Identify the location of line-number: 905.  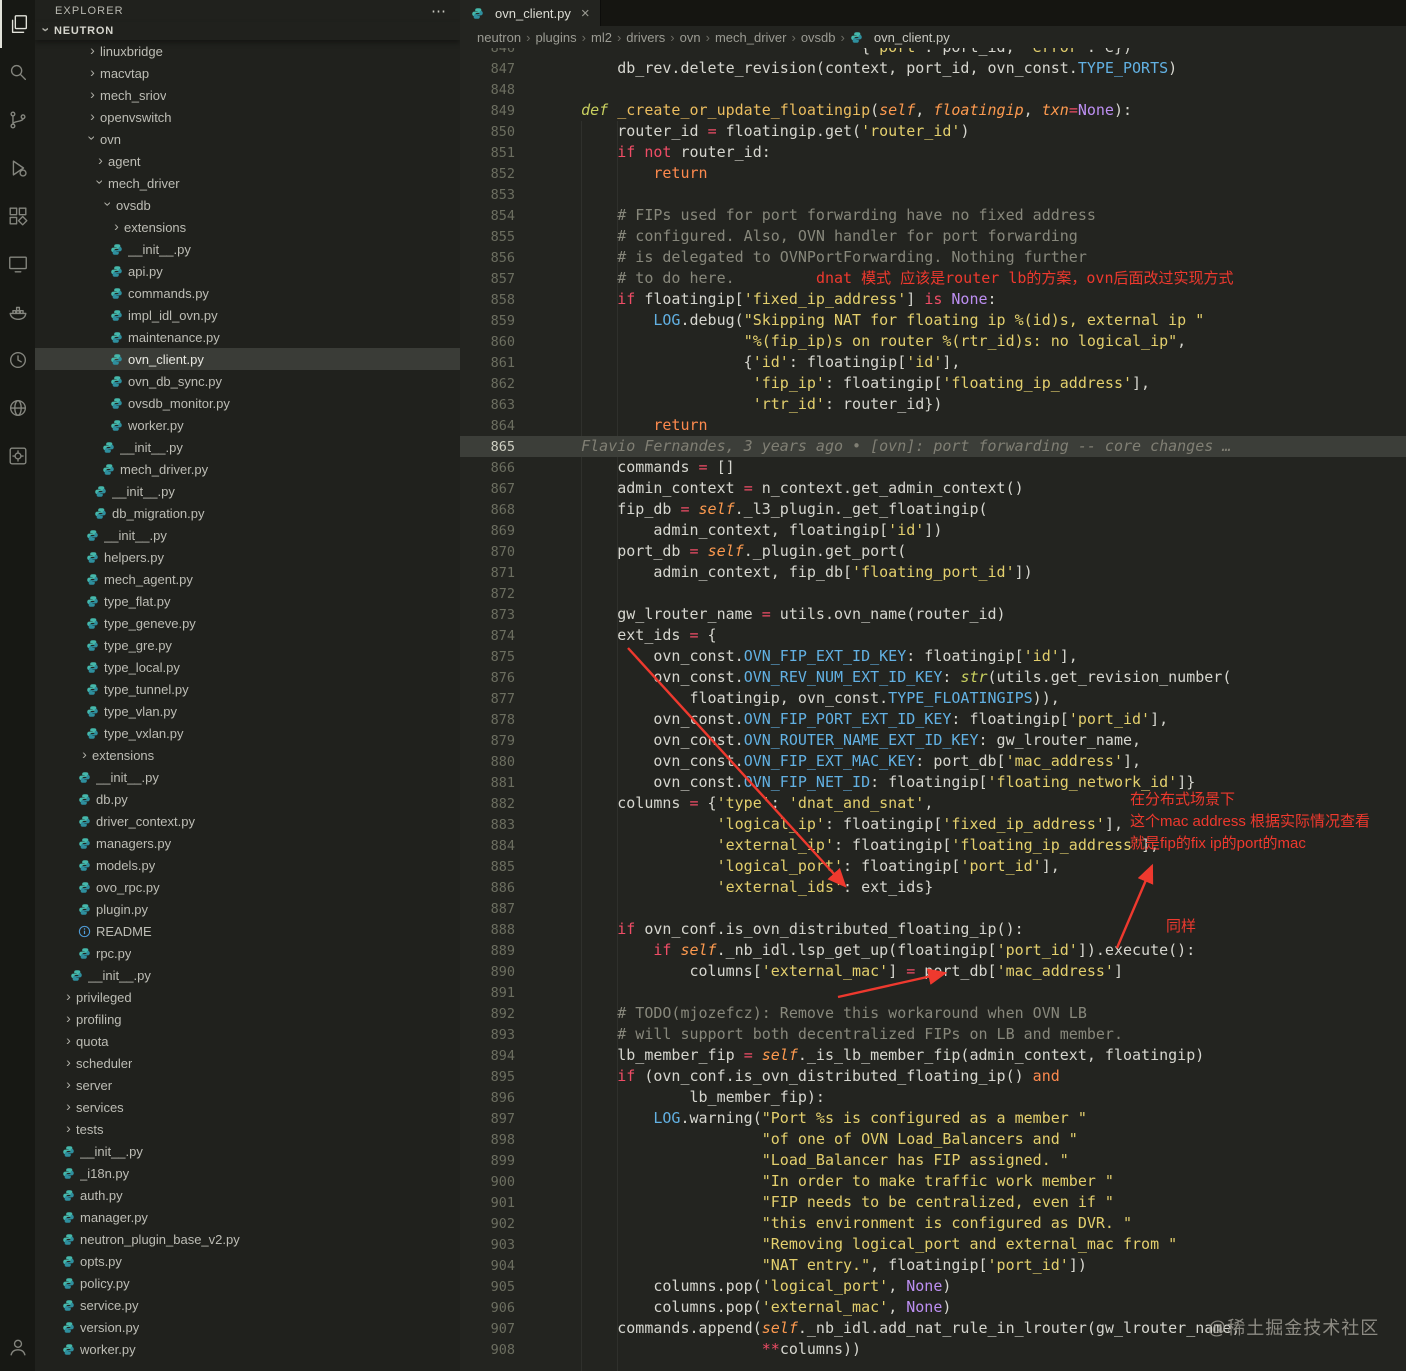
(487, 1287).